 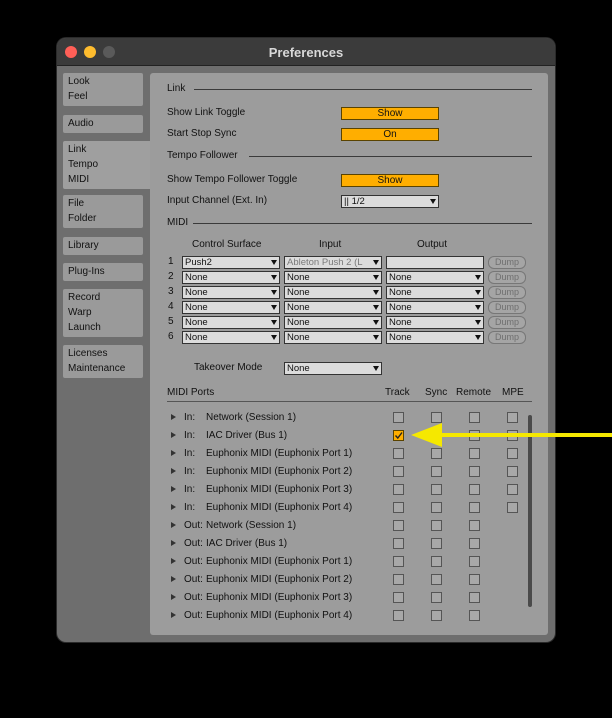 I want to click on sidebar-tab-licenses-maintenance: Licenses Maintenance, so click(x=103, y=361).